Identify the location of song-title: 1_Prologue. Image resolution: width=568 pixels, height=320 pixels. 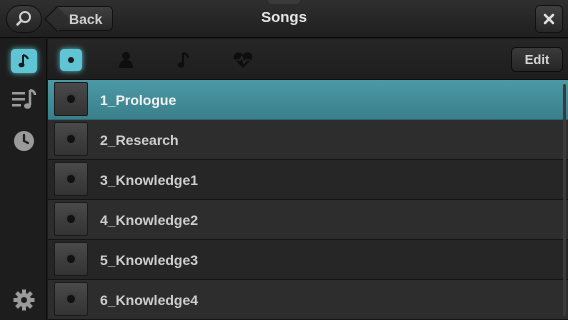
(138, 99).